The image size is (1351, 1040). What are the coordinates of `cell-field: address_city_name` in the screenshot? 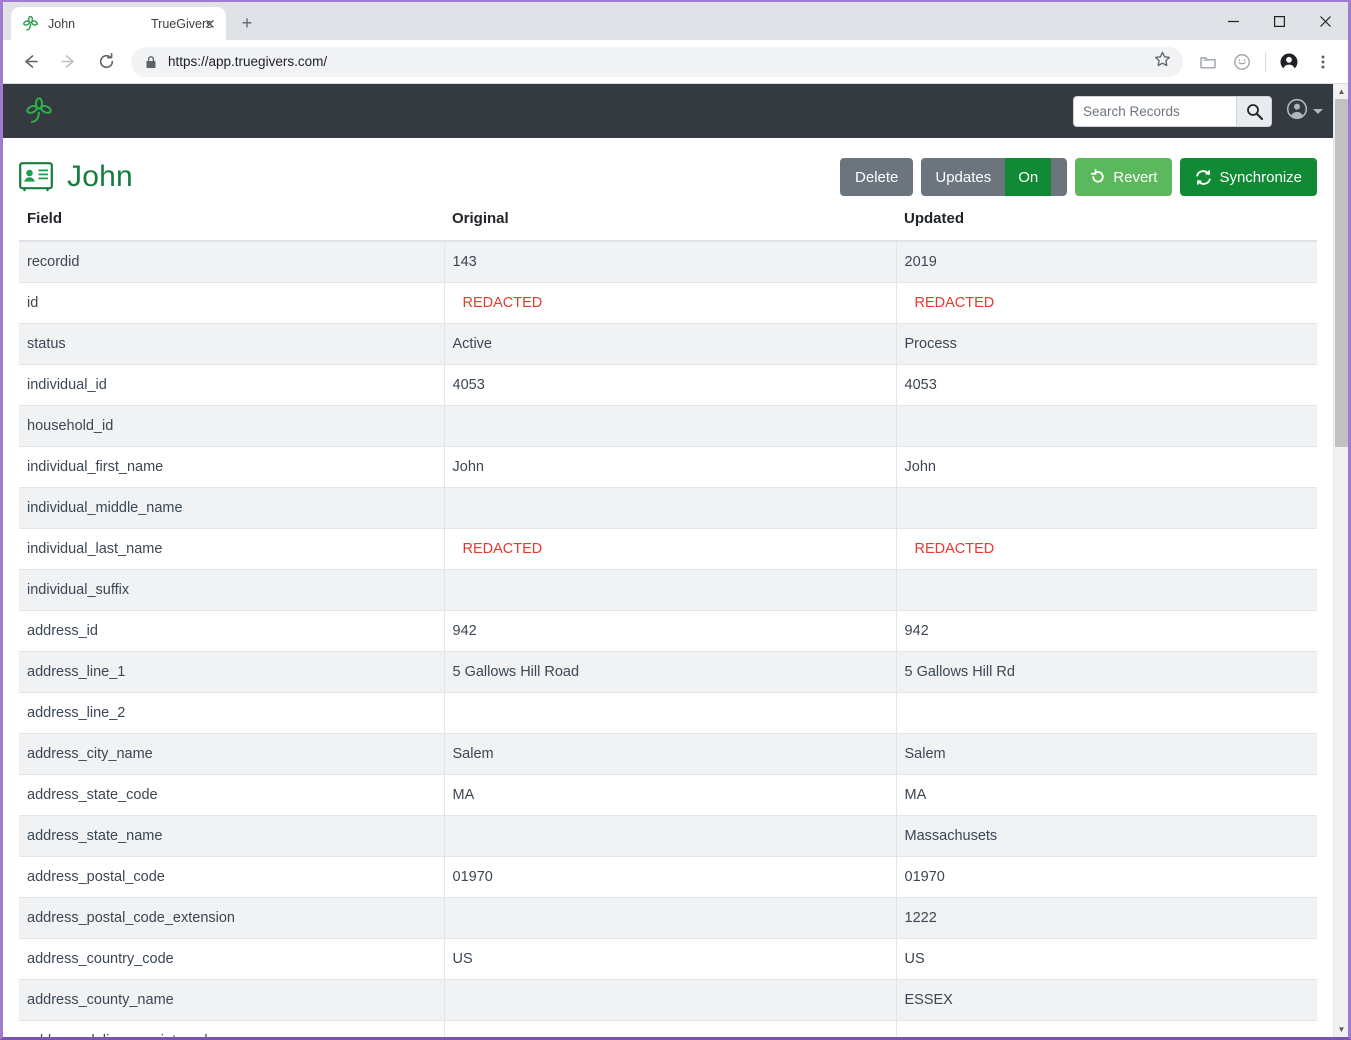 It's located at (231, 754).